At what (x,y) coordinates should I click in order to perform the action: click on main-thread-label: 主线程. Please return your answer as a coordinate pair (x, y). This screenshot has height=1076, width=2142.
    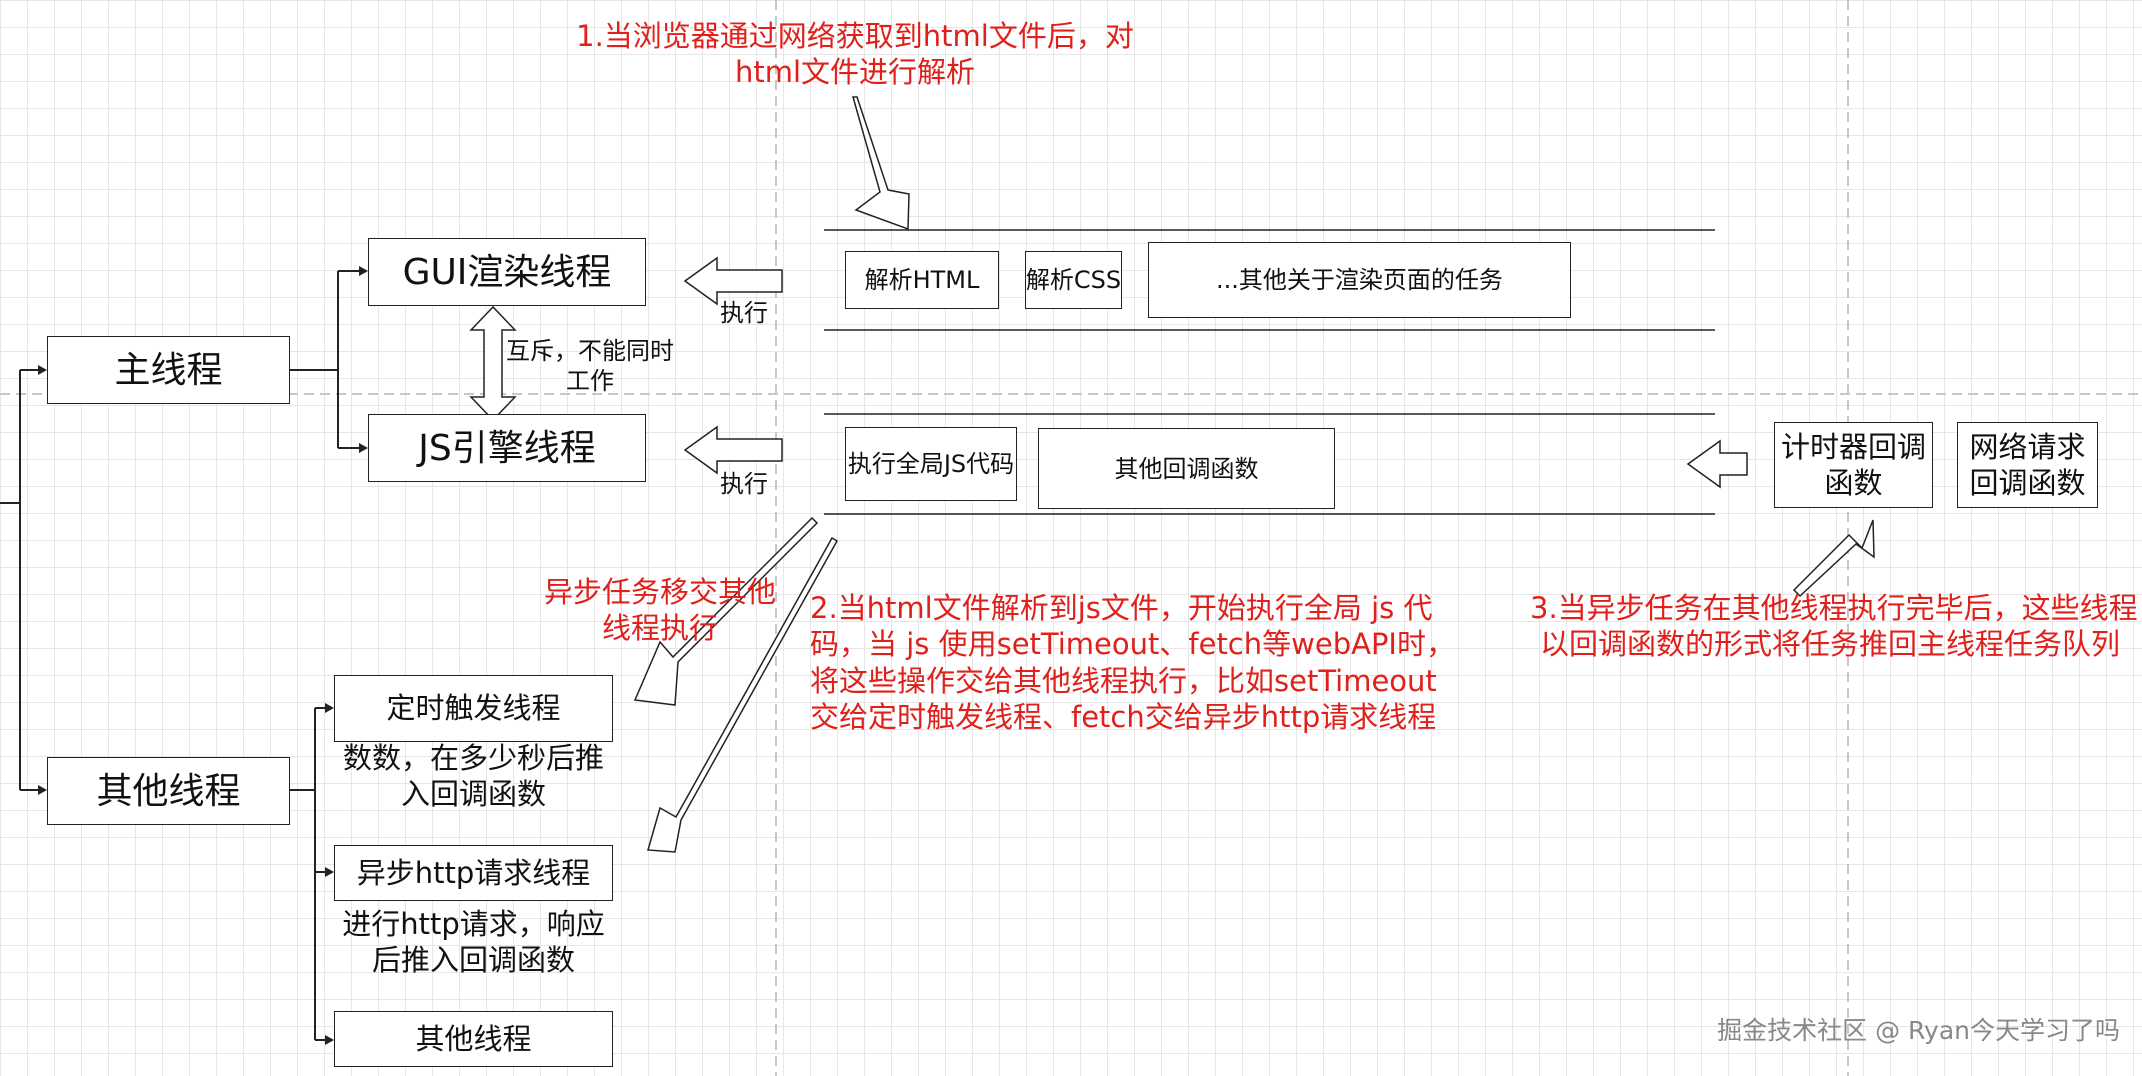
    Looking at the image, I should click on (168, 370).